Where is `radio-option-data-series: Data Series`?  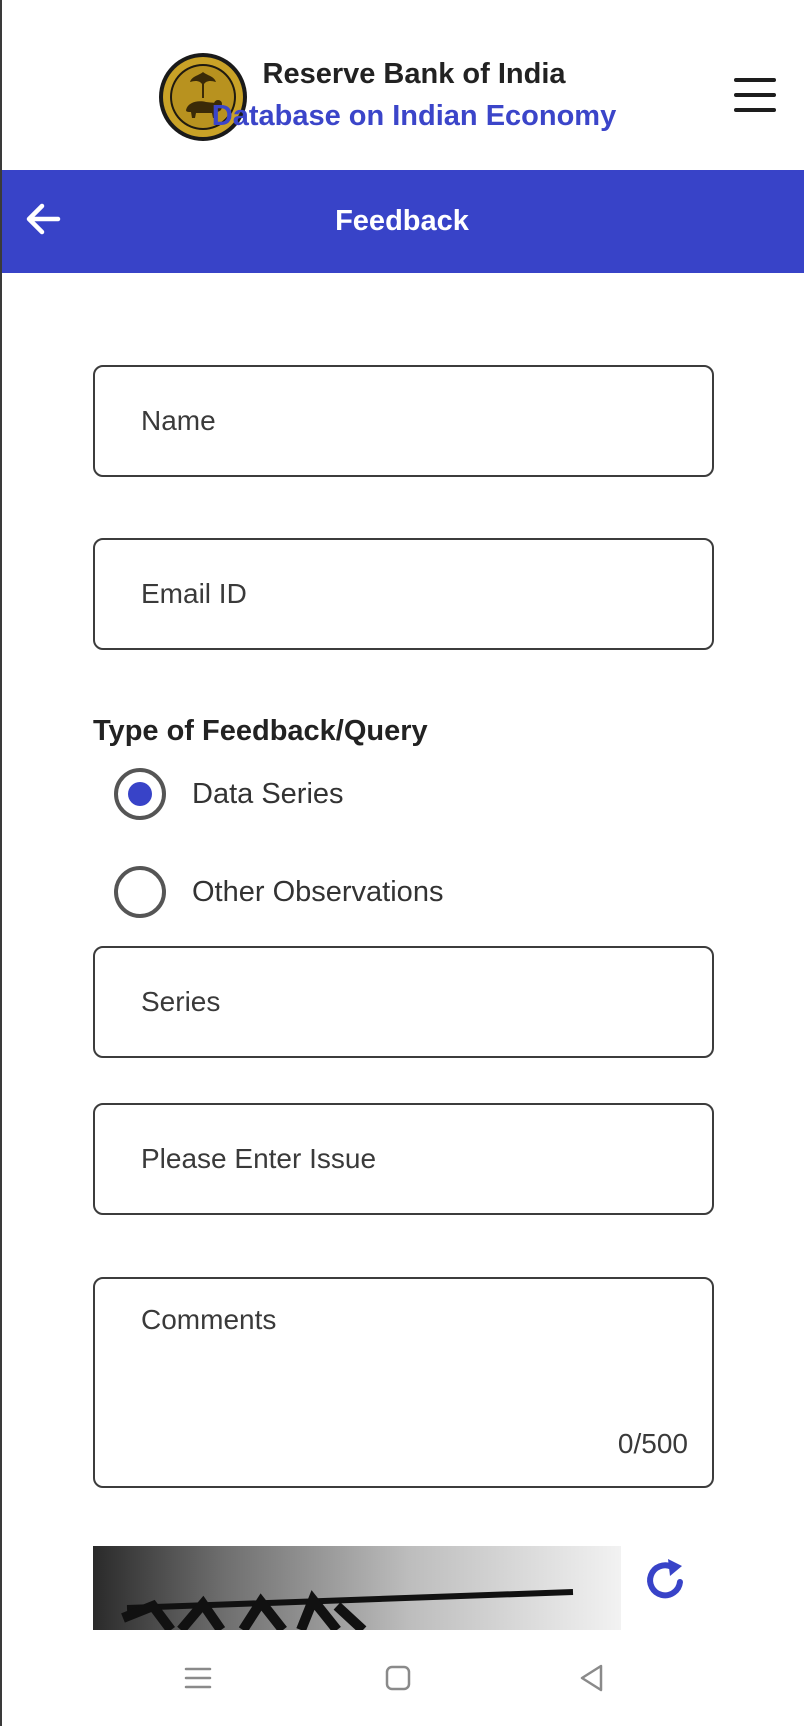
radio-option-data-series: Data Series is located at coordinates (229, 794).